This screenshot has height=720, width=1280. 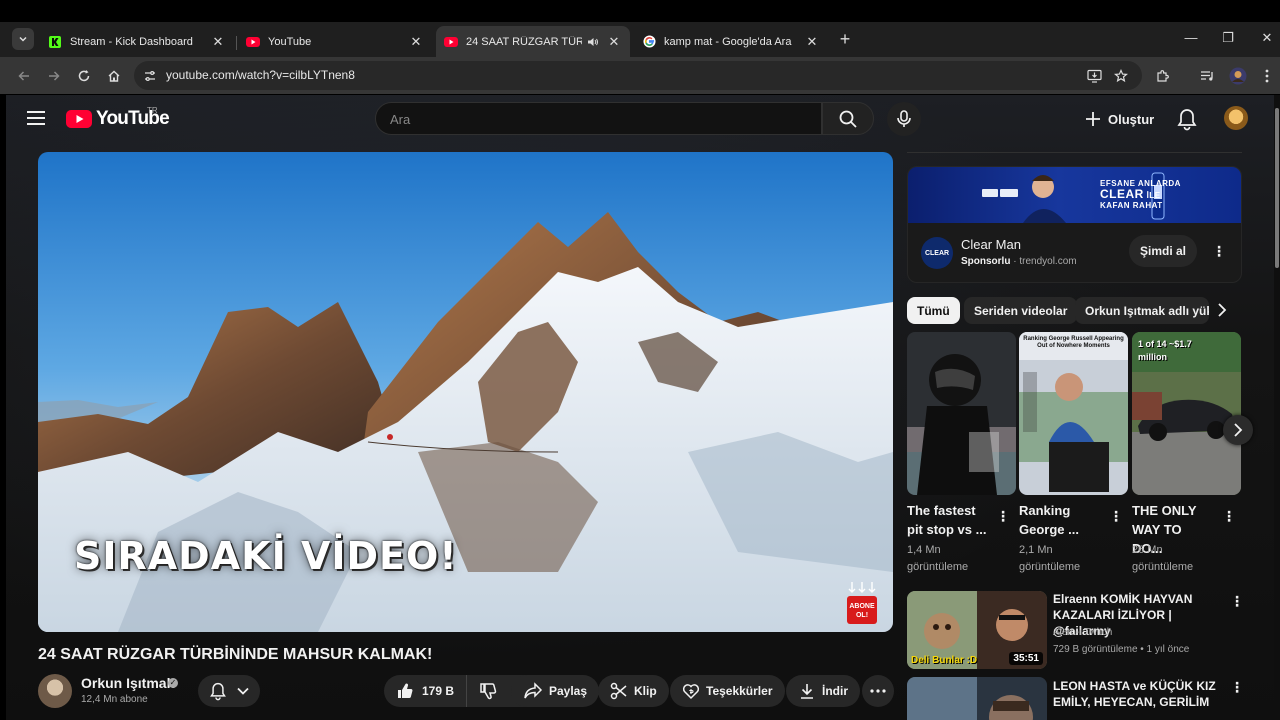 What do you see at coordinates (1191, 37) in the screenshot?
I see `minimize-icon: —` at bounding box center [1191, 37].